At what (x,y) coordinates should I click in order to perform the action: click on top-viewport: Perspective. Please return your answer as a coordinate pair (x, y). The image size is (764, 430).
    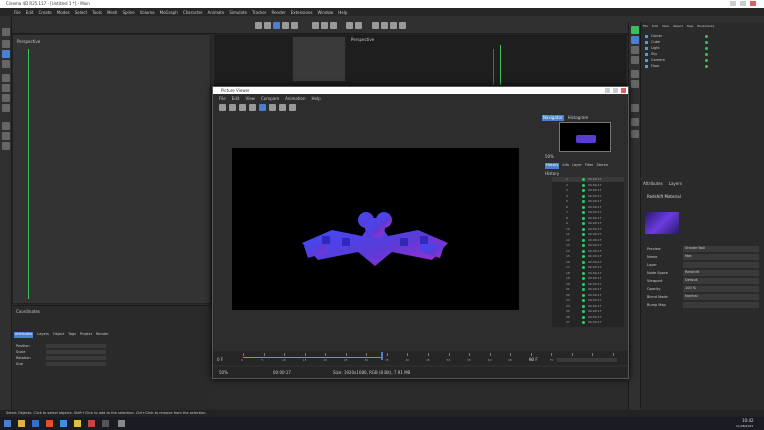
    Looking at the image, I should click on (420, 60).